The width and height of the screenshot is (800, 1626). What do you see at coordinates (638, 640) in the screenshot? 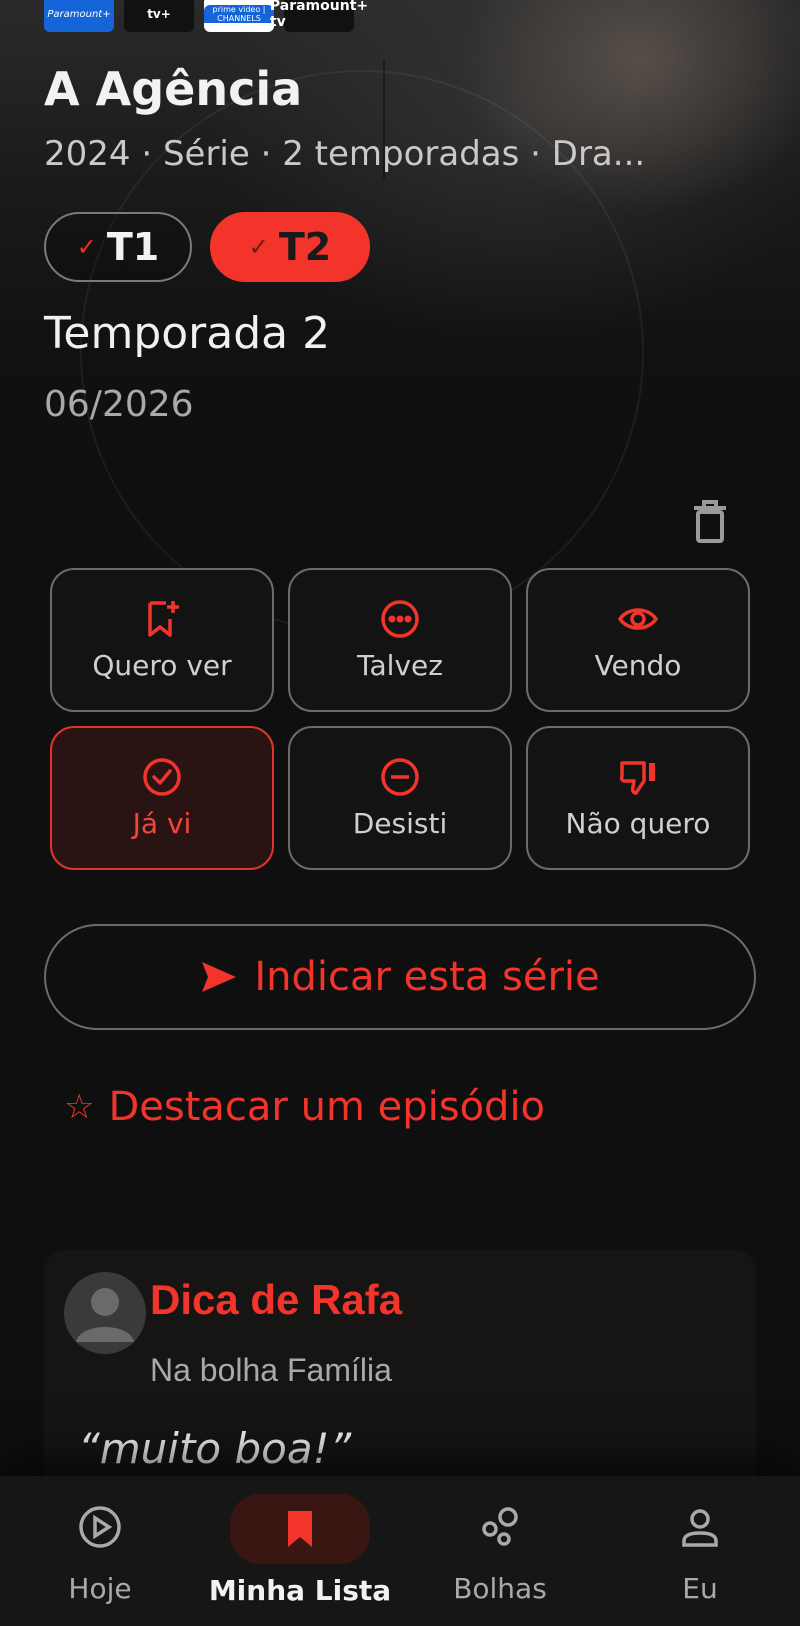
I see `status-vendo-button: Vendo` at bounding box center [638, 640].